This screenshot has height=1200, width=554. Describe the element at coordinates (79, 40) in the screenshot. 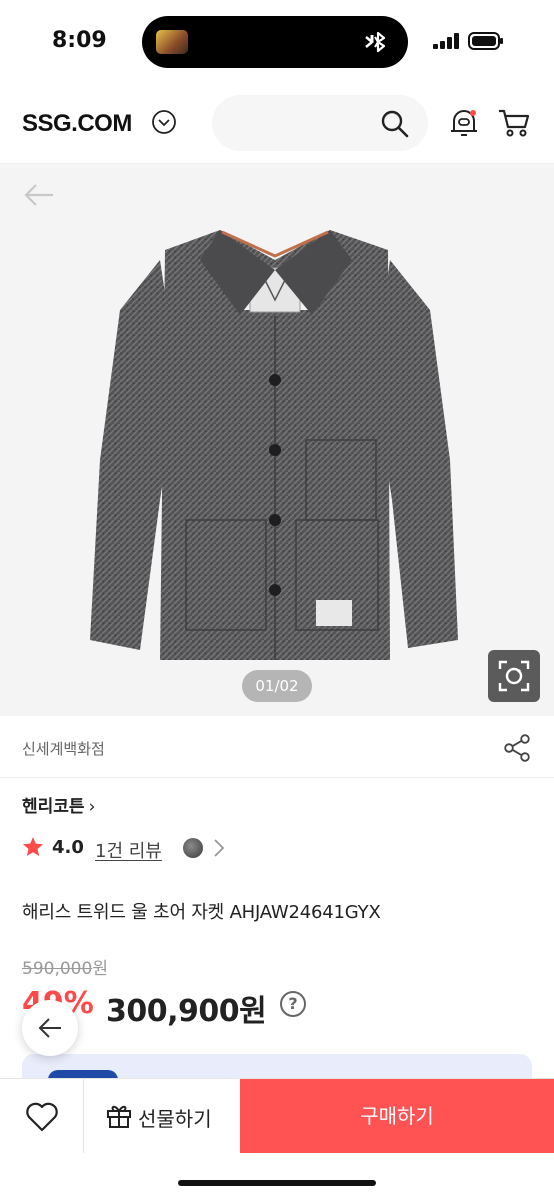

I see `status-time: 8:09` at that location.